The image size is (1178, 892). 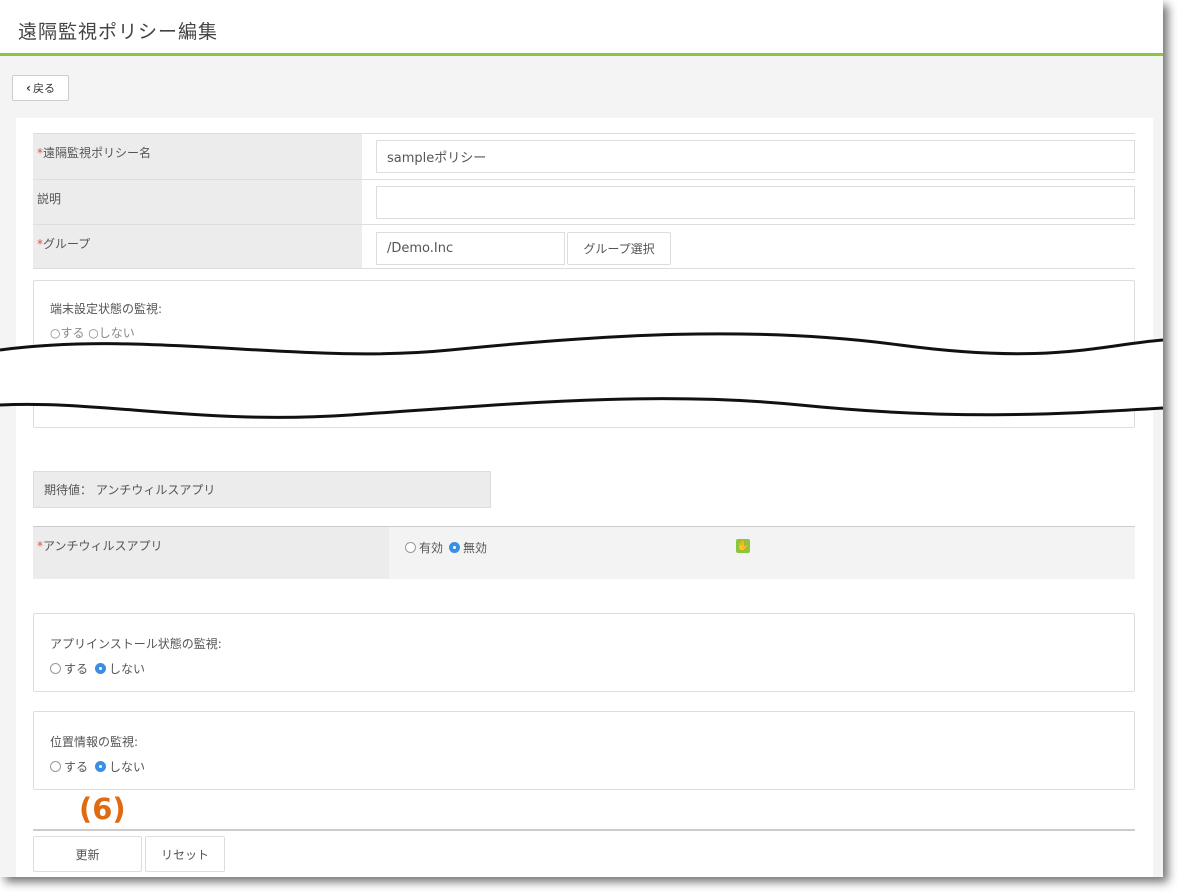 I want to click on antivirus-row: *アンチウィルスアプリ 有効 無効, so click(x=584, y=552).